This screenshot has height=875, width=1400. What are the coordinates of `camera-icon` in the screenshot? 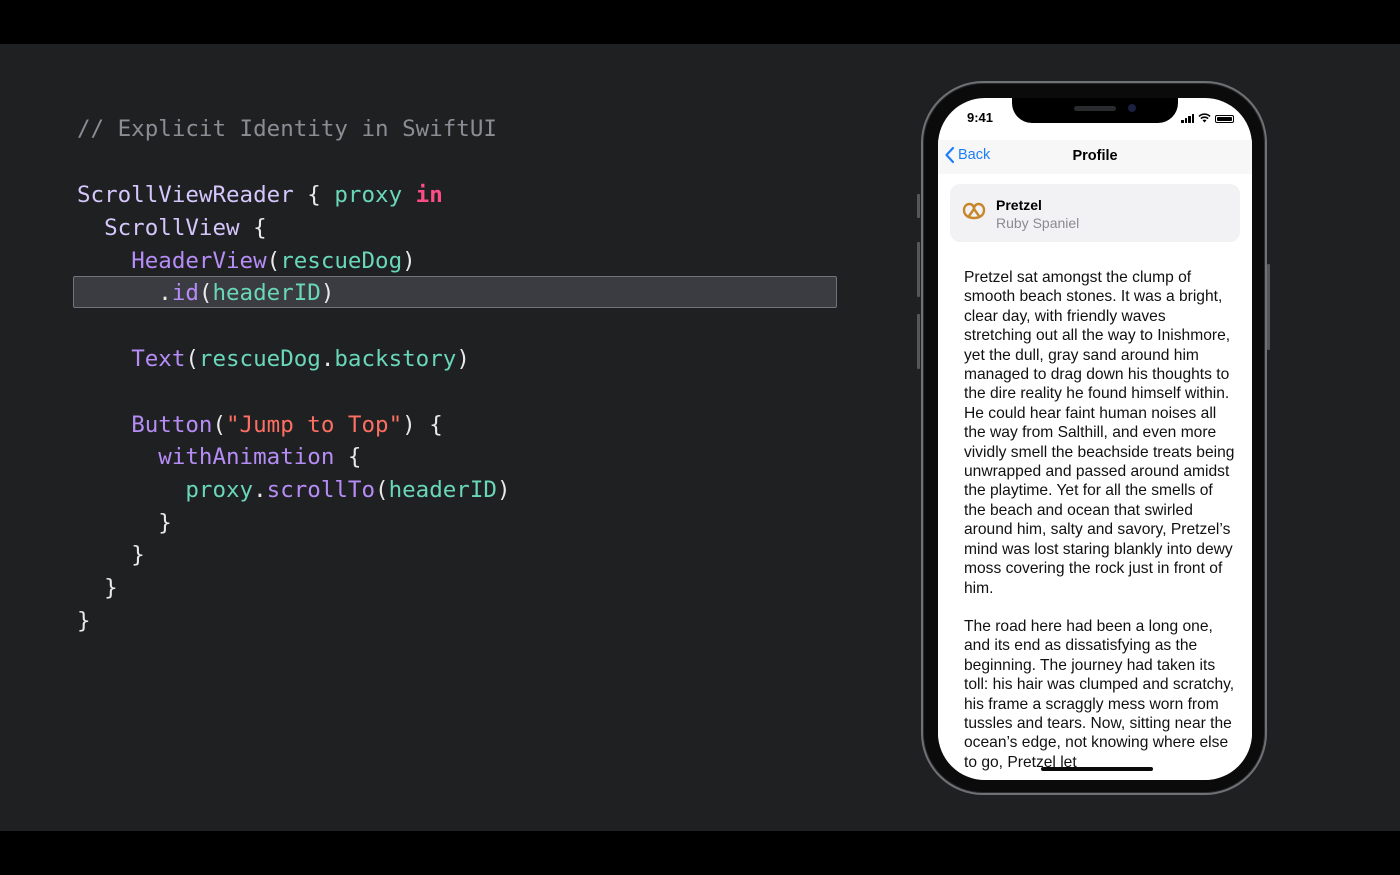 It's located at (1132, 108).